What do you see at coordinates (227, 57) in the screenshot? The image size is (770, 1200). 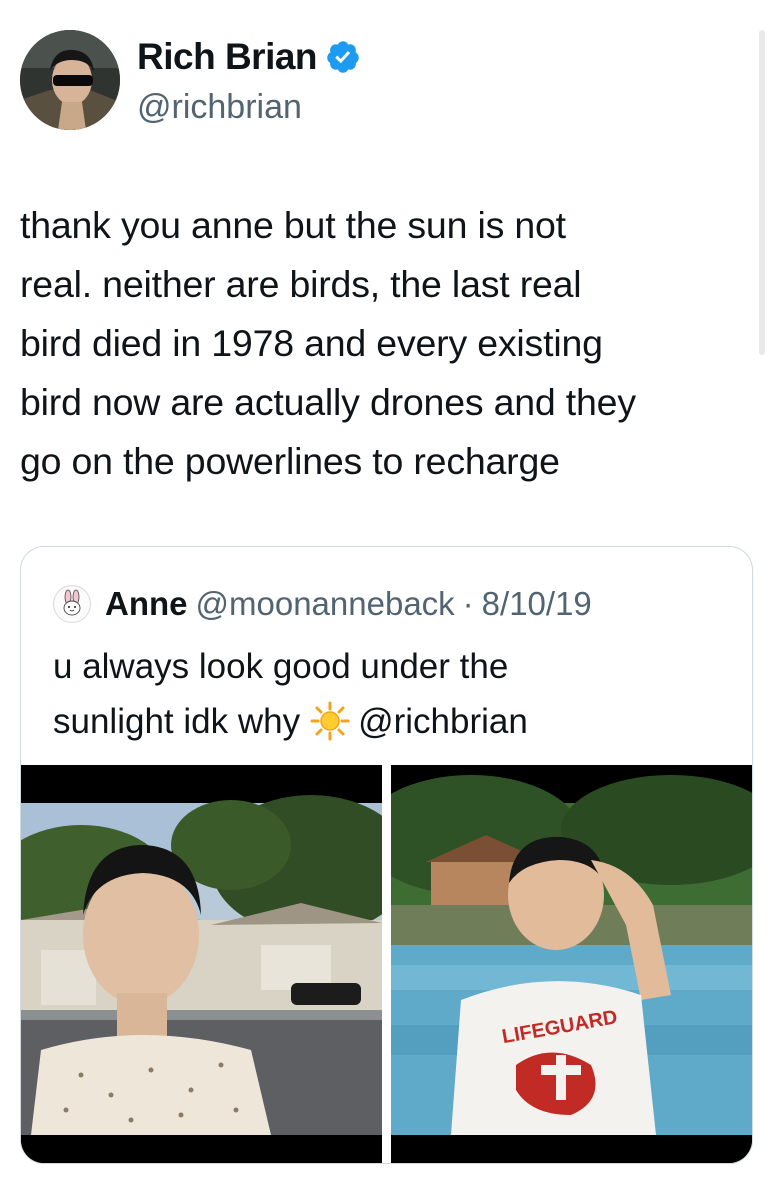 I see `author-display-name: Rich Brian` at bounding box center [227, 57].